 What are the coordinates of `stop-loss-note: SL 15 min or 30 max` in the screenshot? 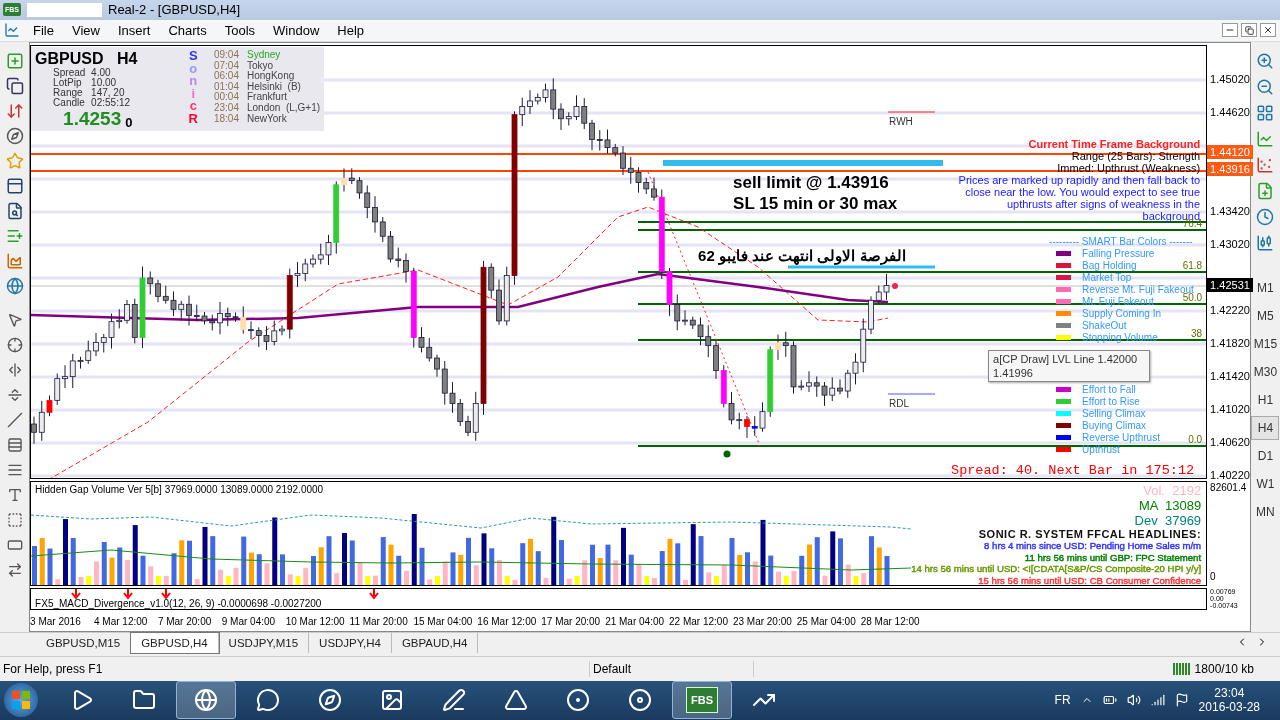 It's located at (815, 204).